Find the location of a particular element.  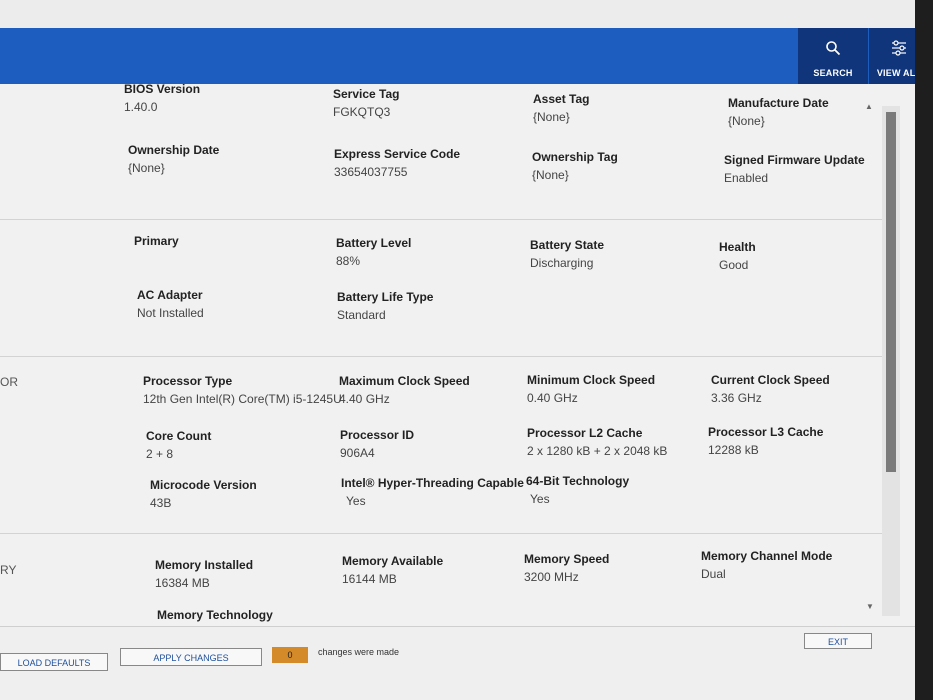

scroll-down-icon: ▼ is located at coordinates (870, 606).